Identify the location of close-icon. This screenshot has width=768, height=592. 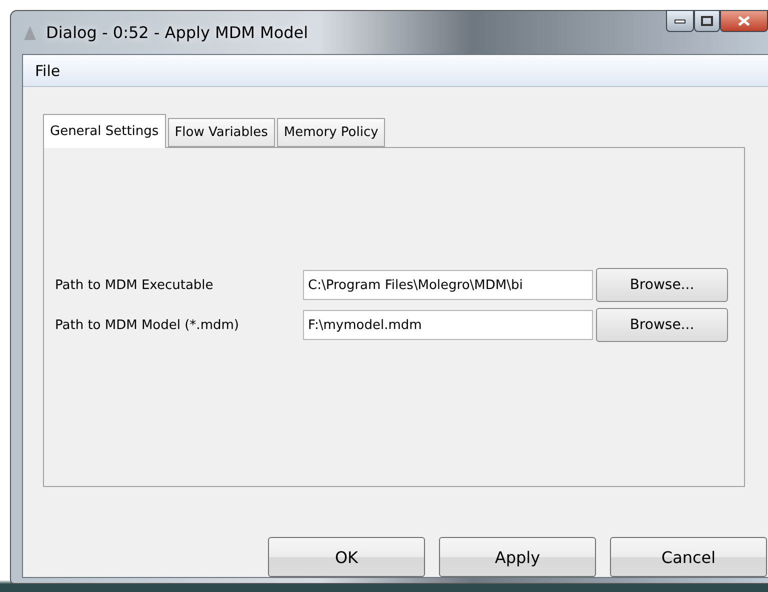
(744, 21).